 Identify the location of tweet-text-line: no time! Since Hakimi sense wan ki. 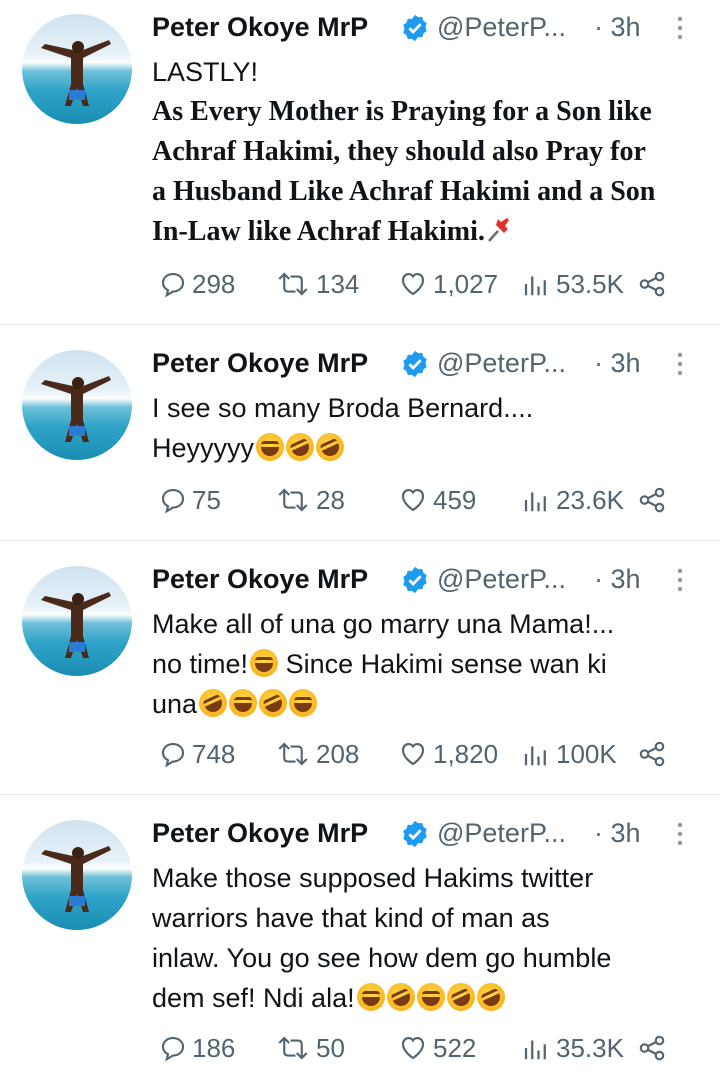
(427, 664).